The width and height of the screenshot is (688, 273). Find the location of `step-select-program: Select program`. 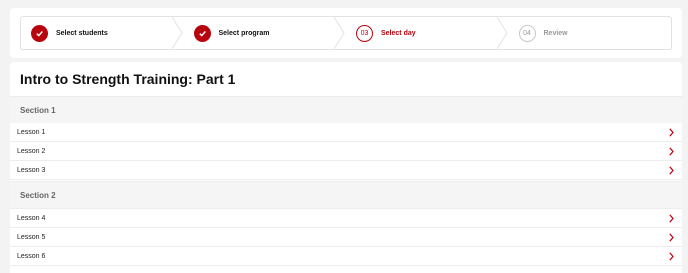

step-select-program: Select program is located at coordinates (265, 33).